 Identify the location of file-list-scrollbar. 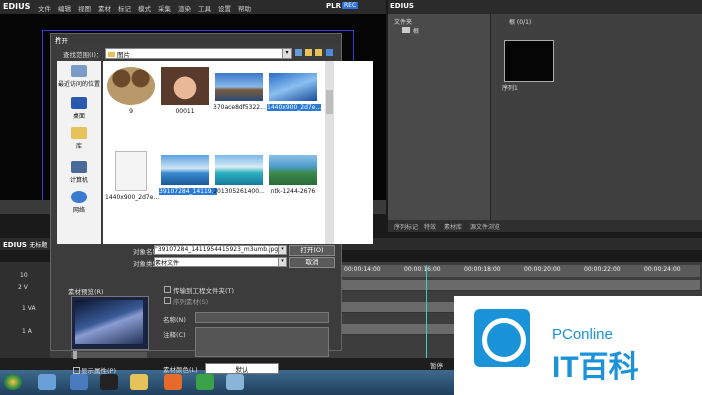
(329, 152).